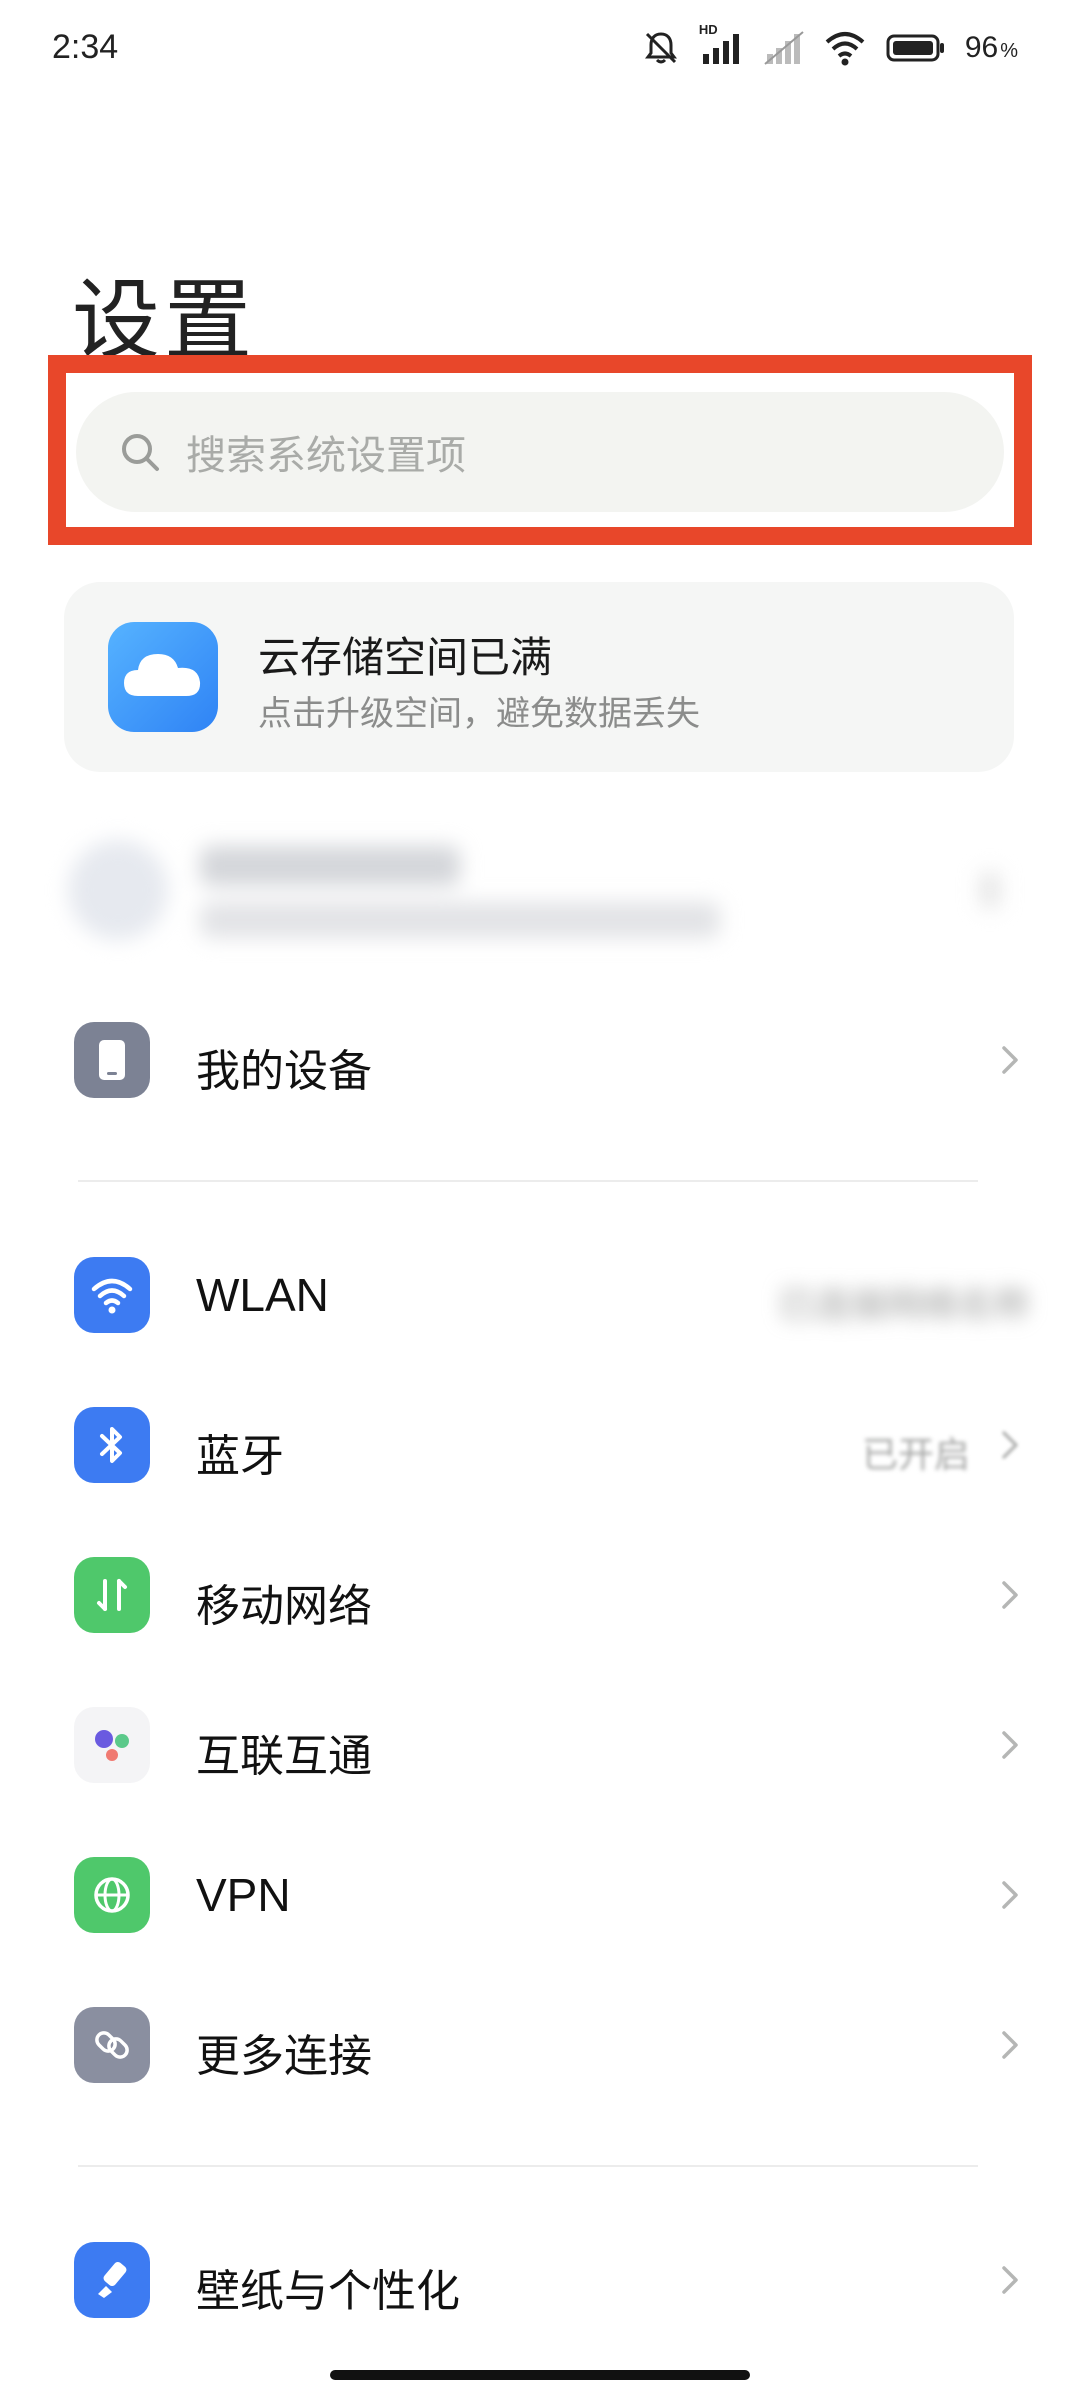 The width and height of the screenshot is (1080, 2400). What do you see at coordinates (85, 47) in the screenshot?
I see `status-time: 2:34` at bounding box center [85, 47].